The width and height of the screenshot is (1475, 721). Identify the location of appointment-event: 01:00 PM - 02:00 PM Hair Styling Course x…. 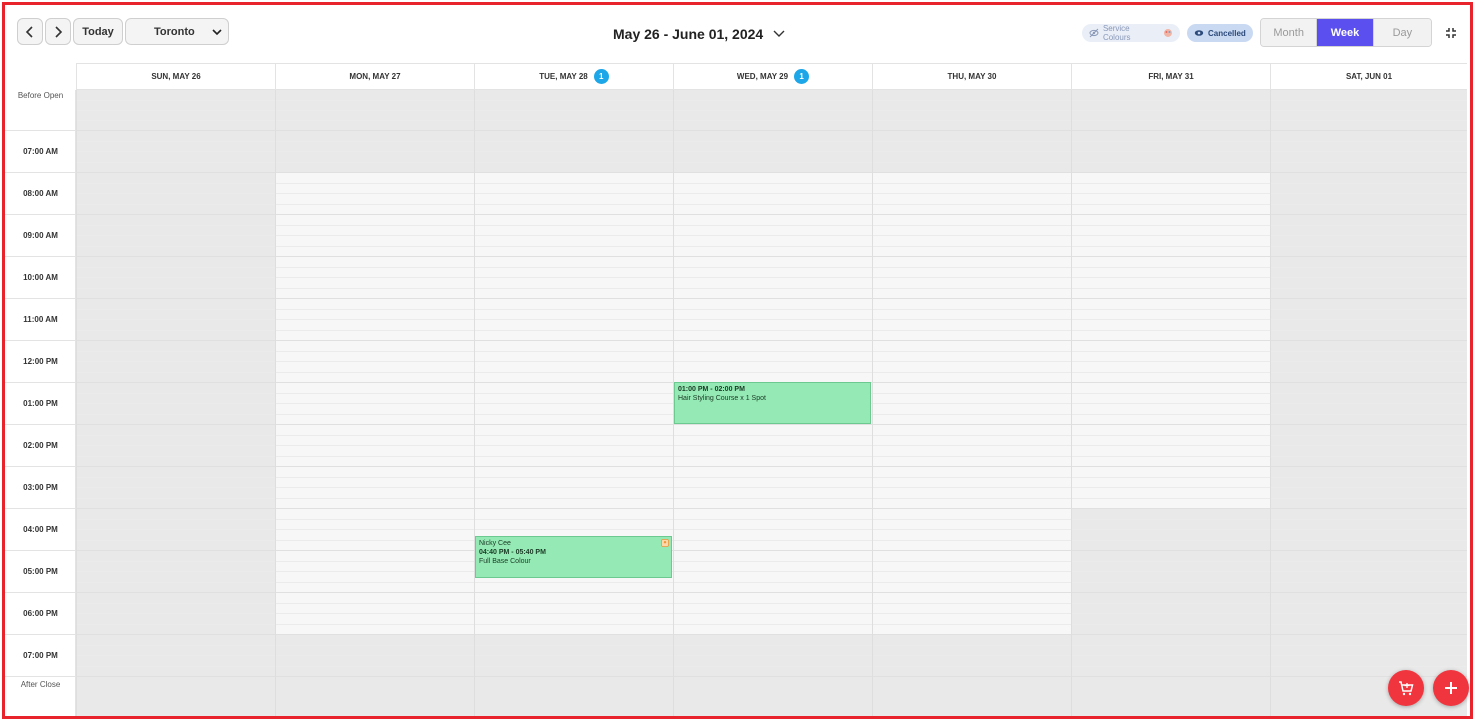
(772, 403).